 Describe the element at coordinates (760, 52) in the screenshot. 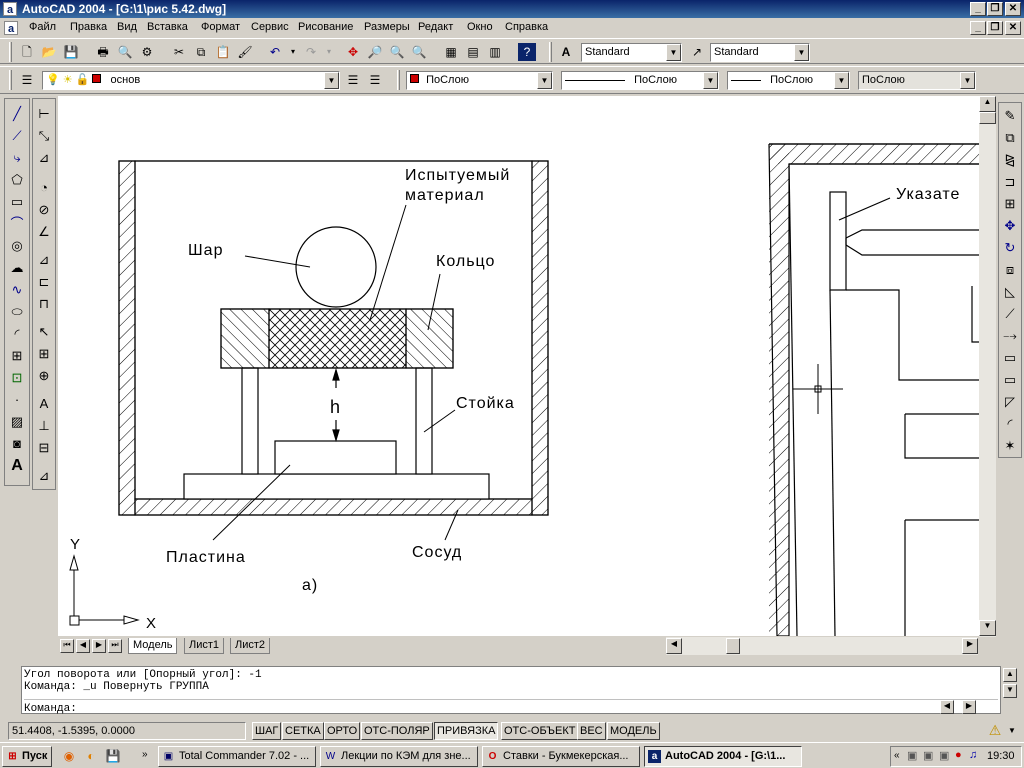

I see `dim-style-select: Standard ▼` at that location.